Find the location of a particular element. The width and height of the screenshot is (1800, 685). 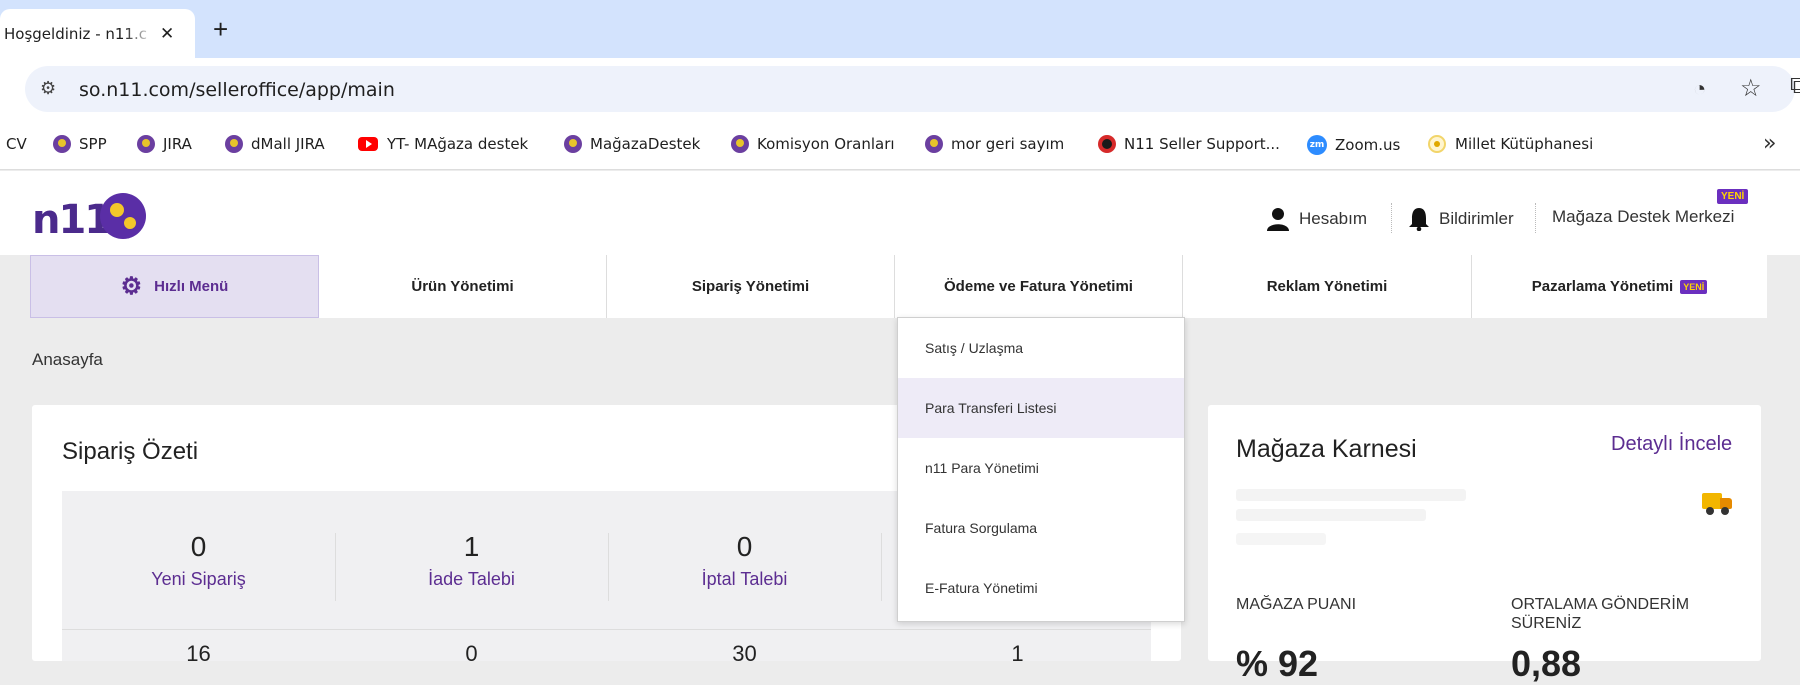

nav-marketing-management: Pazarlama Yönetimi YENİ is located at coordinates (1619, 286).